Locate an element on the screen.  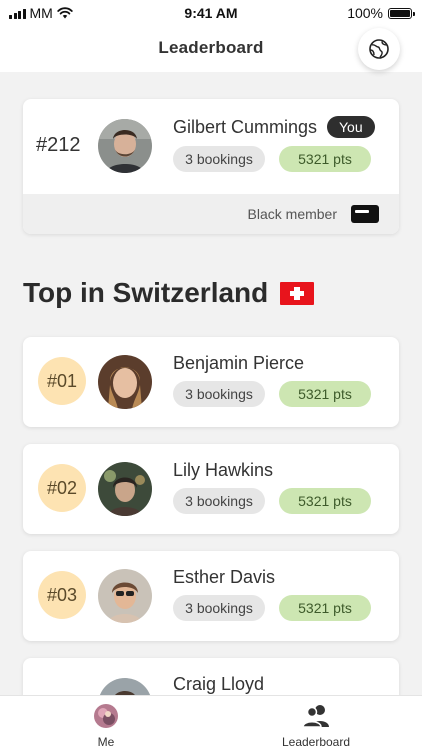
my-name: Gilbert Cummings is located at coordinates (245, 127).